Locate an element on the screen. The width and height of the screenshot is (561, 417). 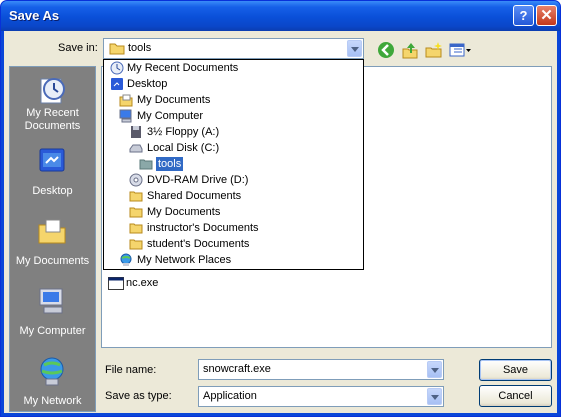
dropdown-item-label: My Recent Documents is located at coordinates (183, 68).